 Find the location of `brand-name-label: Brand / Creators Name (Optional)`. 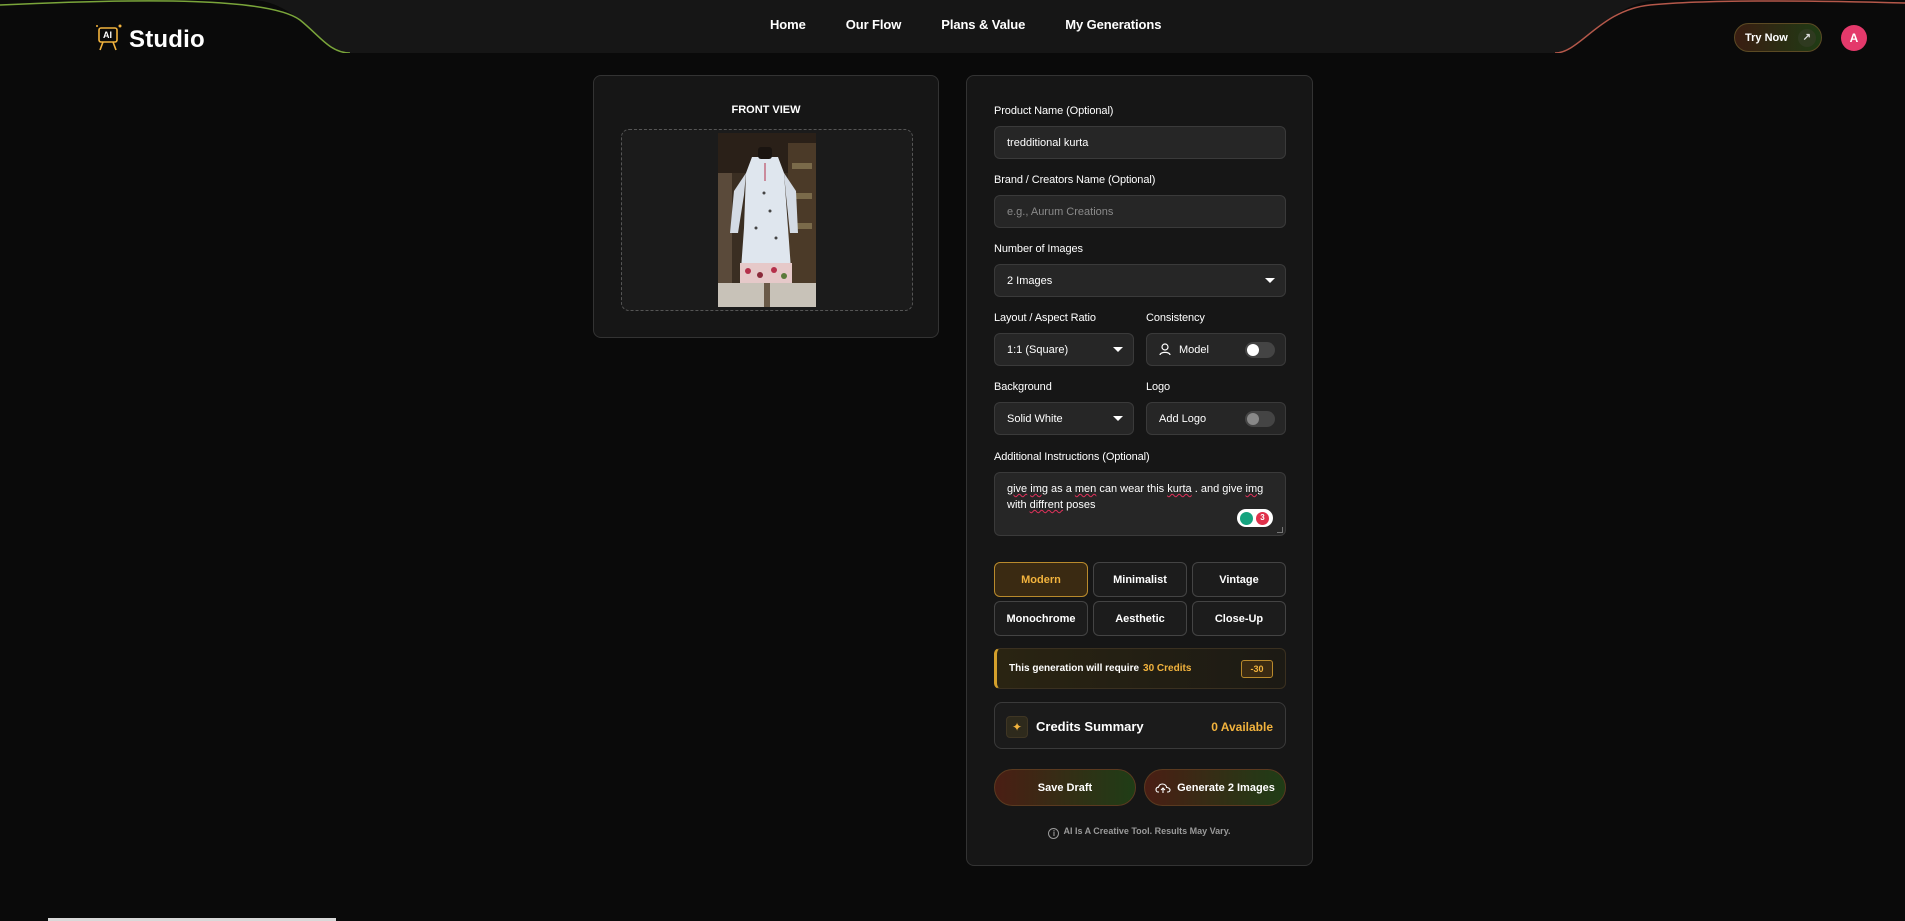

brand-name-label: Brand / Creators Name (Optional) is located at coordinates (1075, 180).